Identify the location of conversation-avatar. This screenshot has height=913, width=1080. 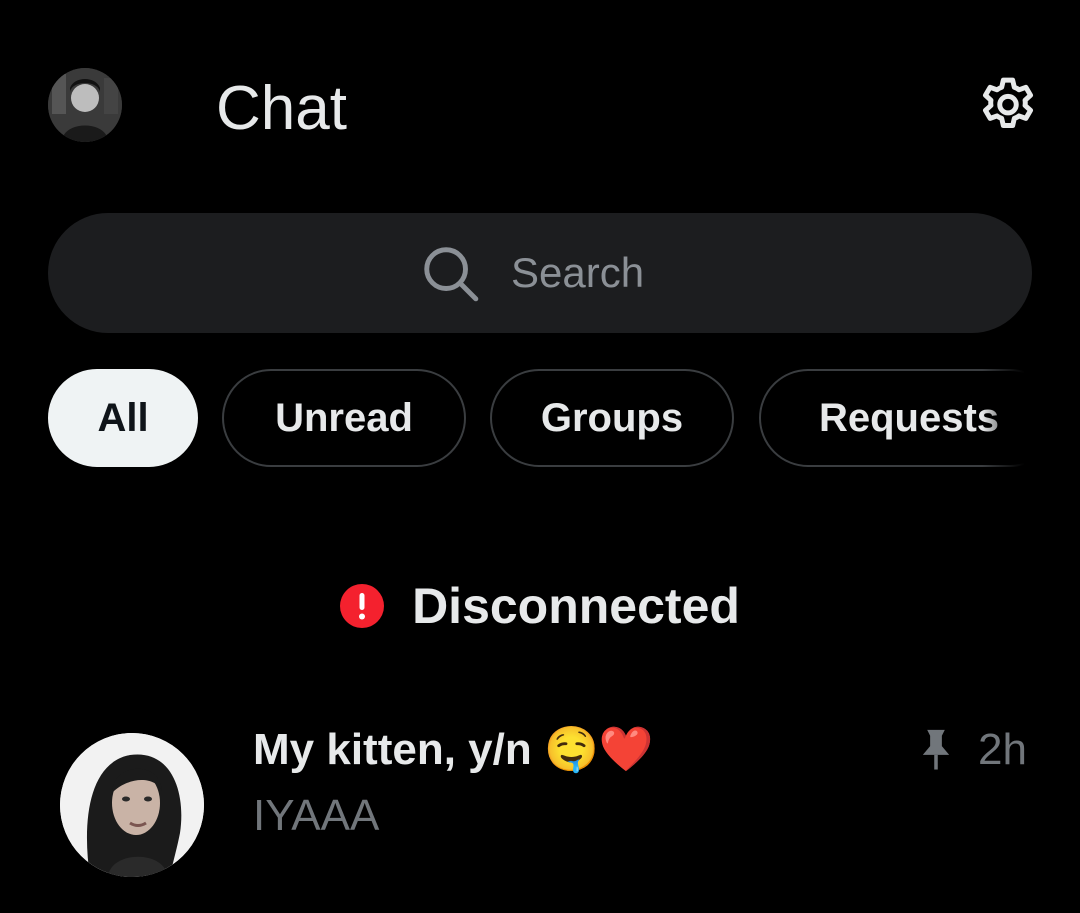
(132, 805).